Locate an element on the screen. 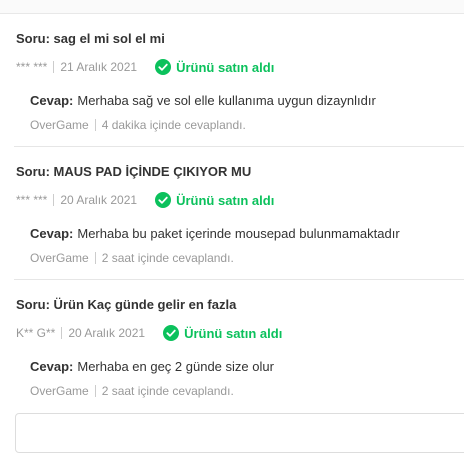 The width and height of the screenshot is (464, 453). question-author: K** G** is located at coordinates (36, 333).